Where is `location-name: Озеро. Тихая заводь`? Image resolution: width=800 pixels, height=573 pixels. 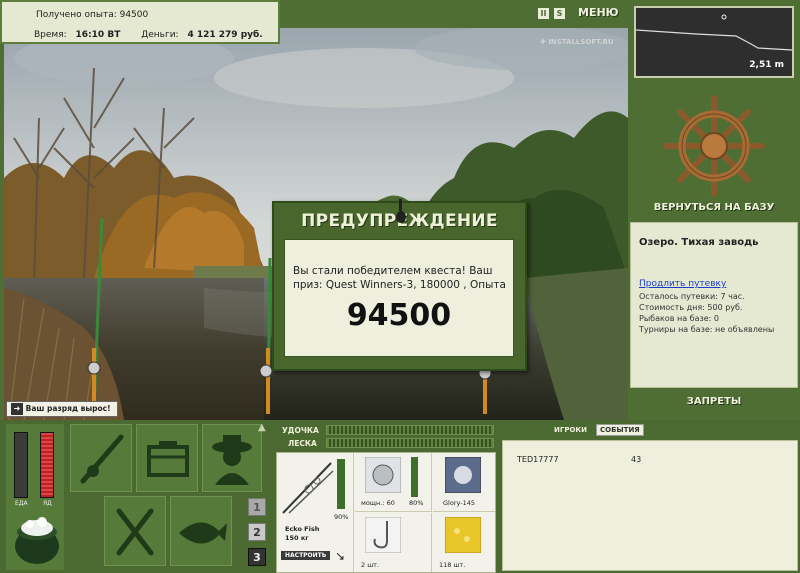
location-name: Озеро. Тихая заводь is located at coordinates (699, 242).